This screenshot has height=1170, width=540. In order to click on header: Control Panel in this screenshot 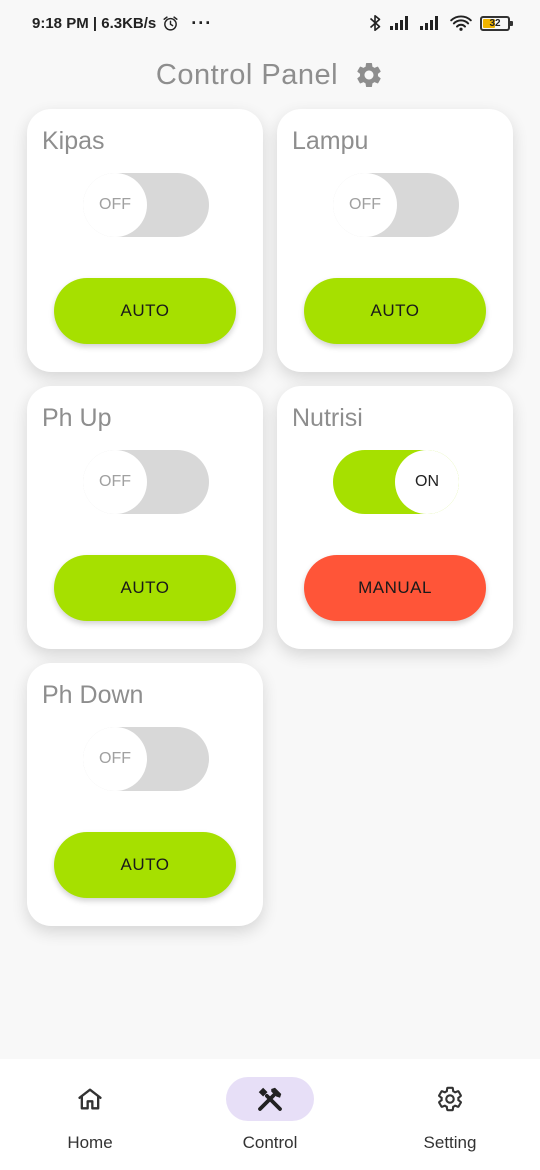, I will do `click(270, 75)`.